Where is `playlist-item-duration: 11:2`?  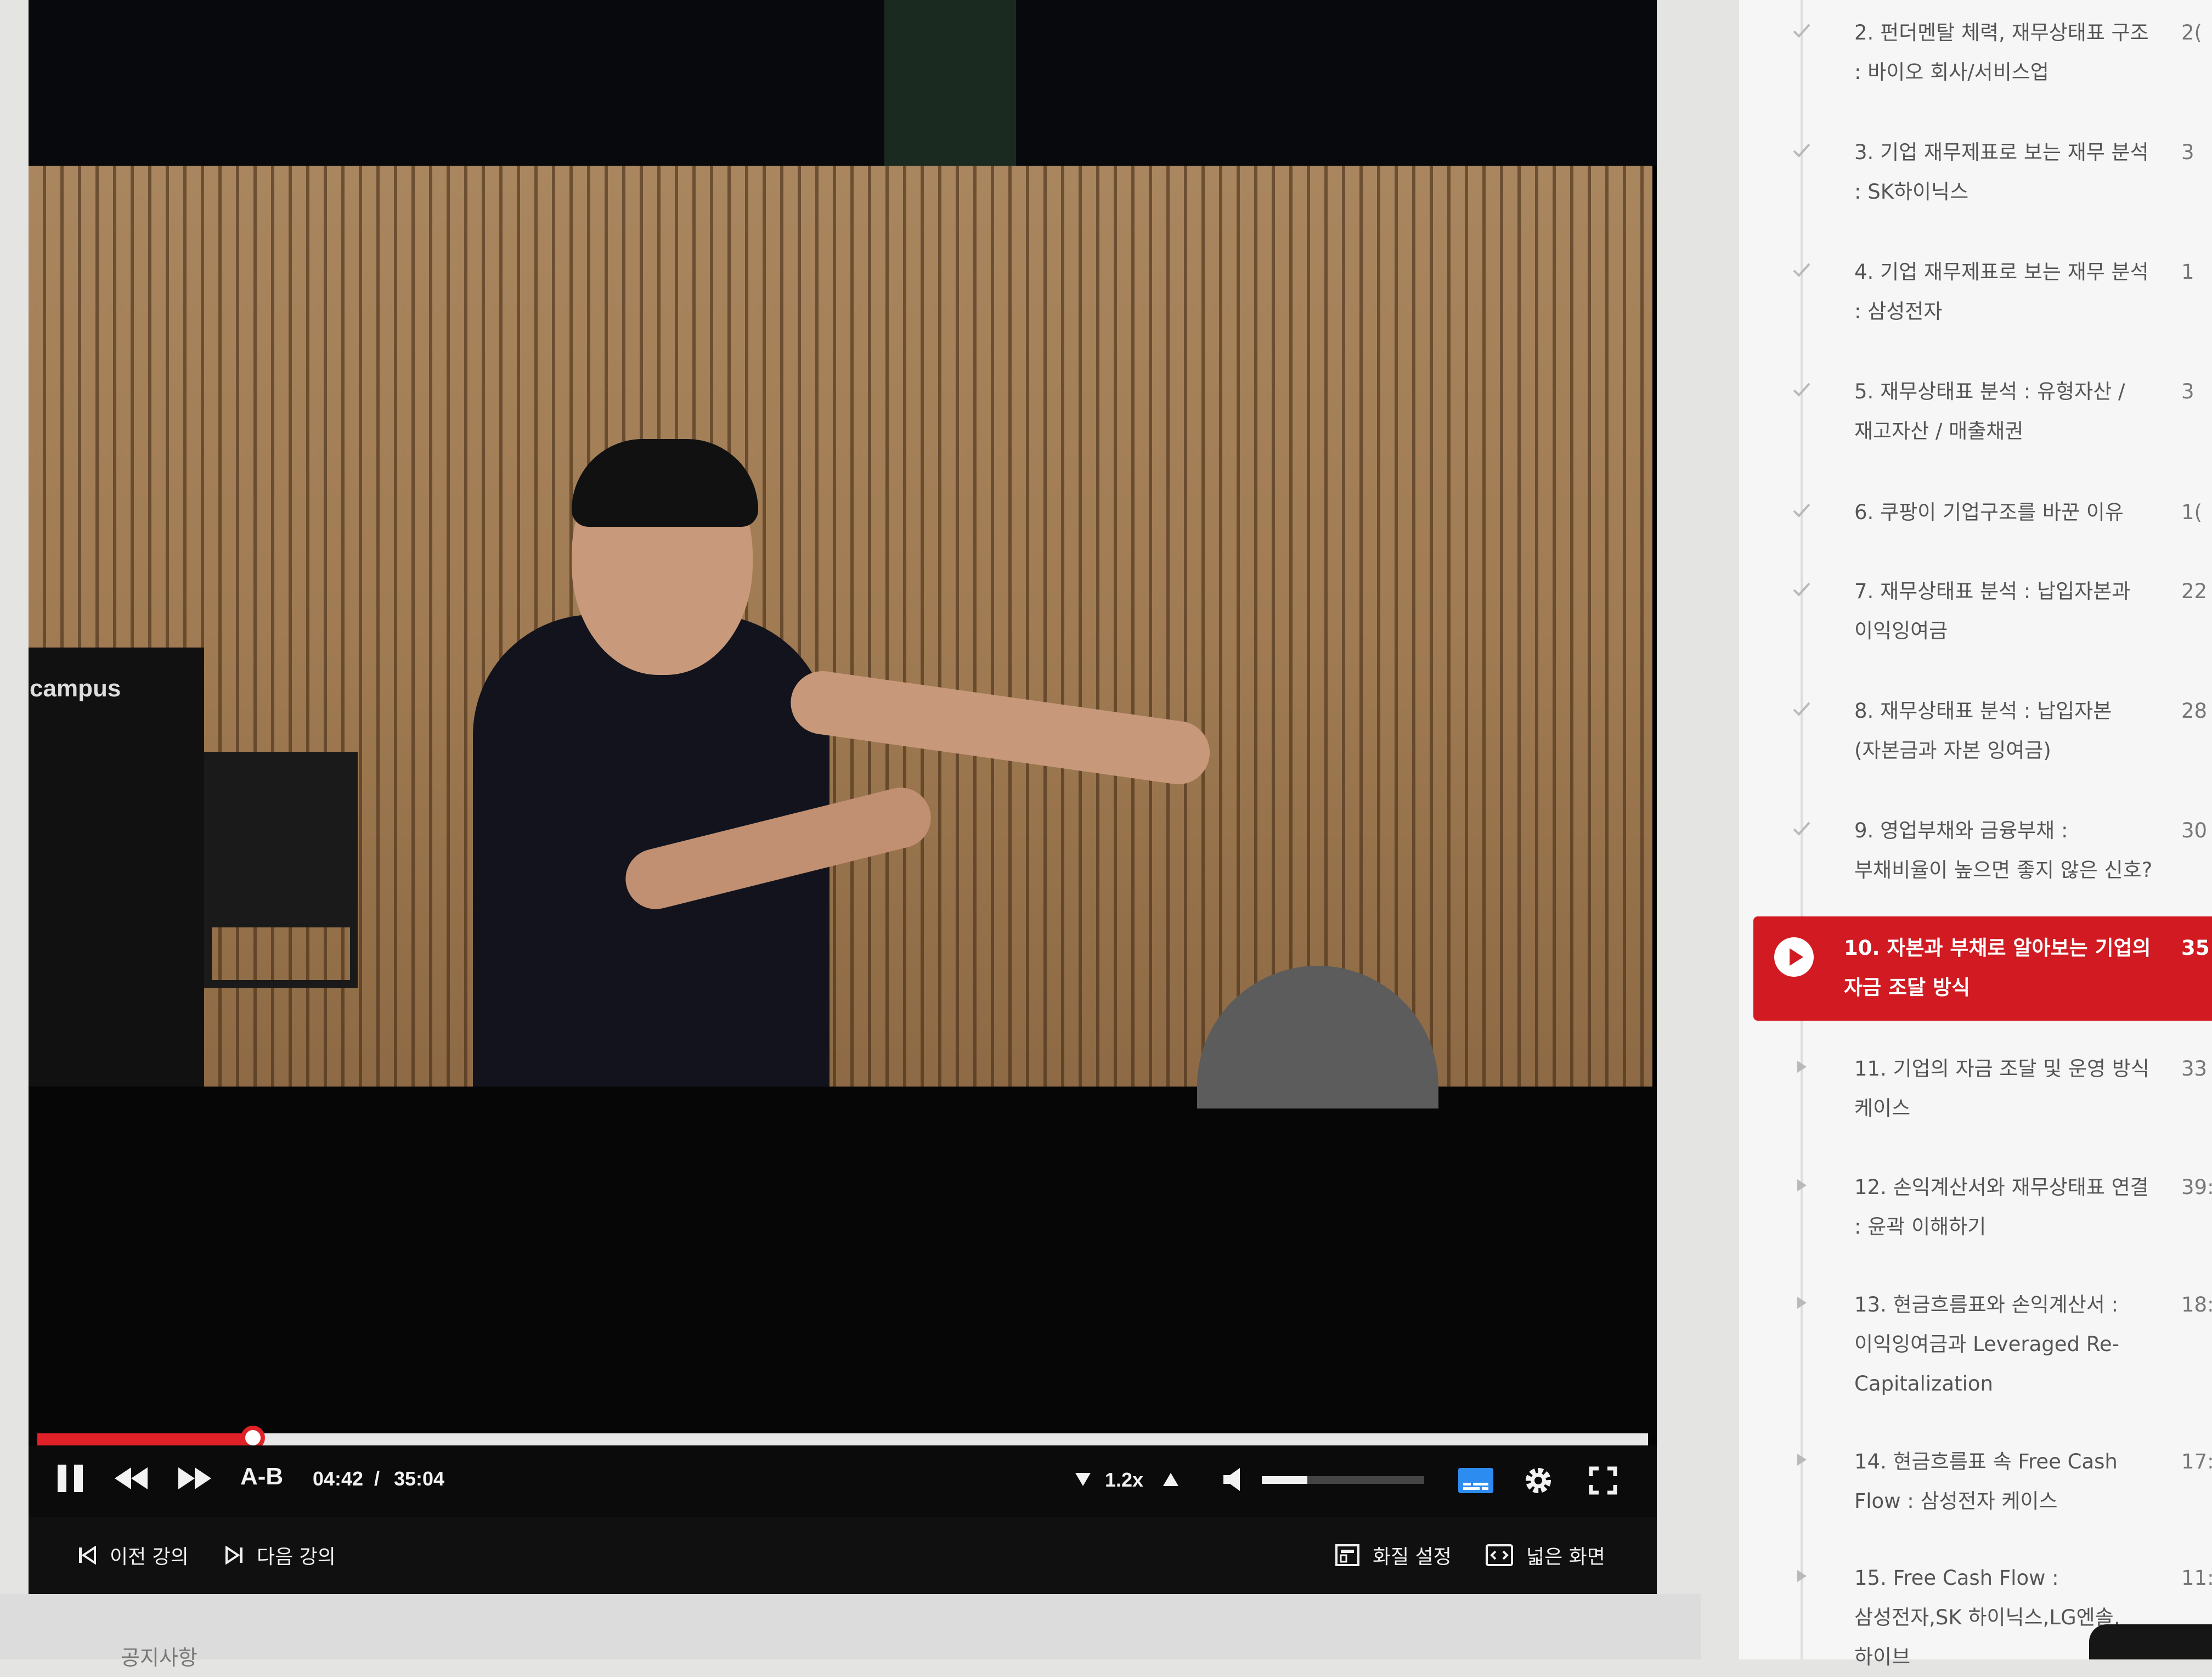
playlist-item-duration: 11:2 is located at coordinates (2196, 1578).